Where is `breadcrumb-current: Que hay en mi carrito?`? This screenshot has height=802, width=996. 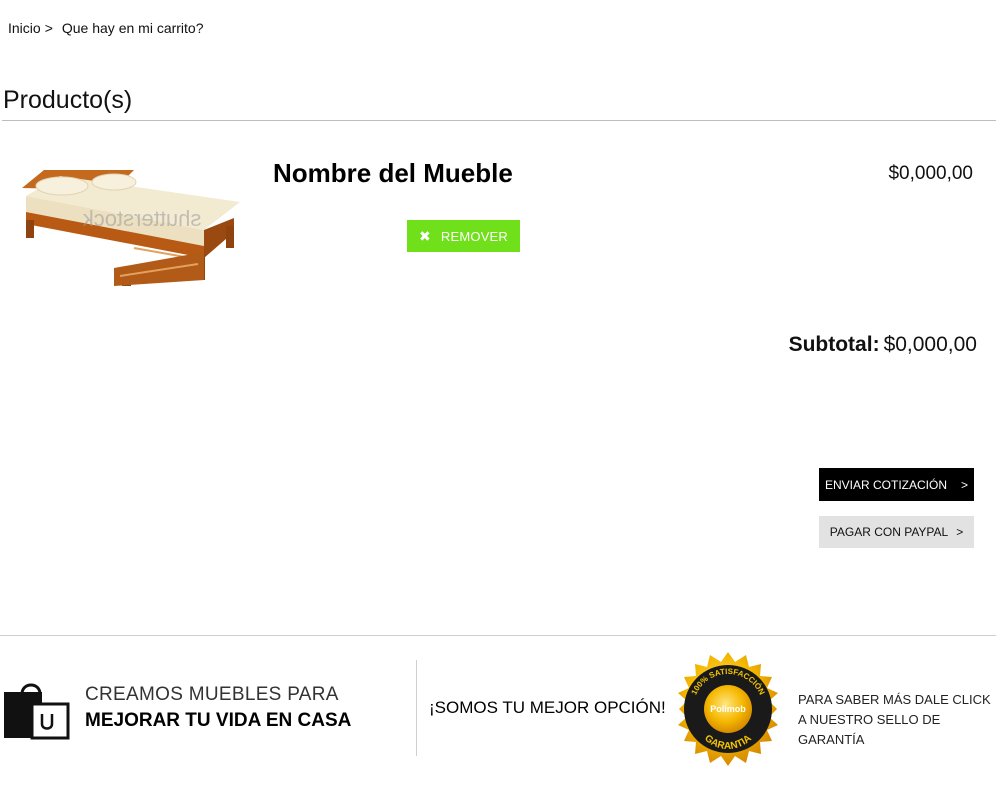
breadcrumb-current: Que hay en mi carrito? is located at coordinates (132, 28).